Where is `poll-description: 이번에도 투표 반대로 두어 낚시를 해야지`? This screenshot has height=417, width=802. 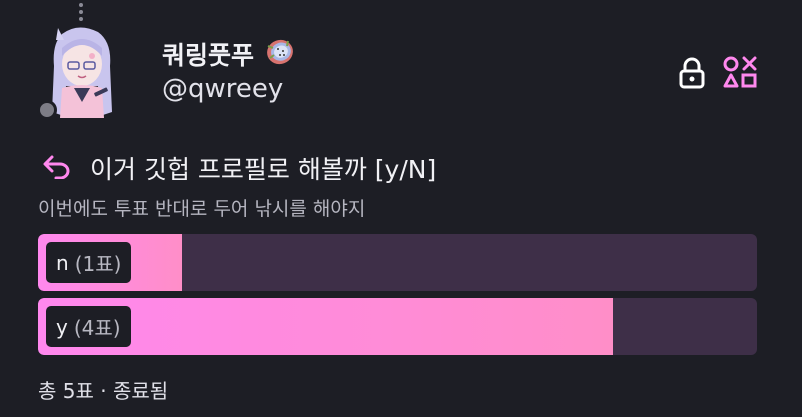 poll-description: 이번에도 투표 반대로 두어 낚시를 해야지 is located at coordinates (202, 209).